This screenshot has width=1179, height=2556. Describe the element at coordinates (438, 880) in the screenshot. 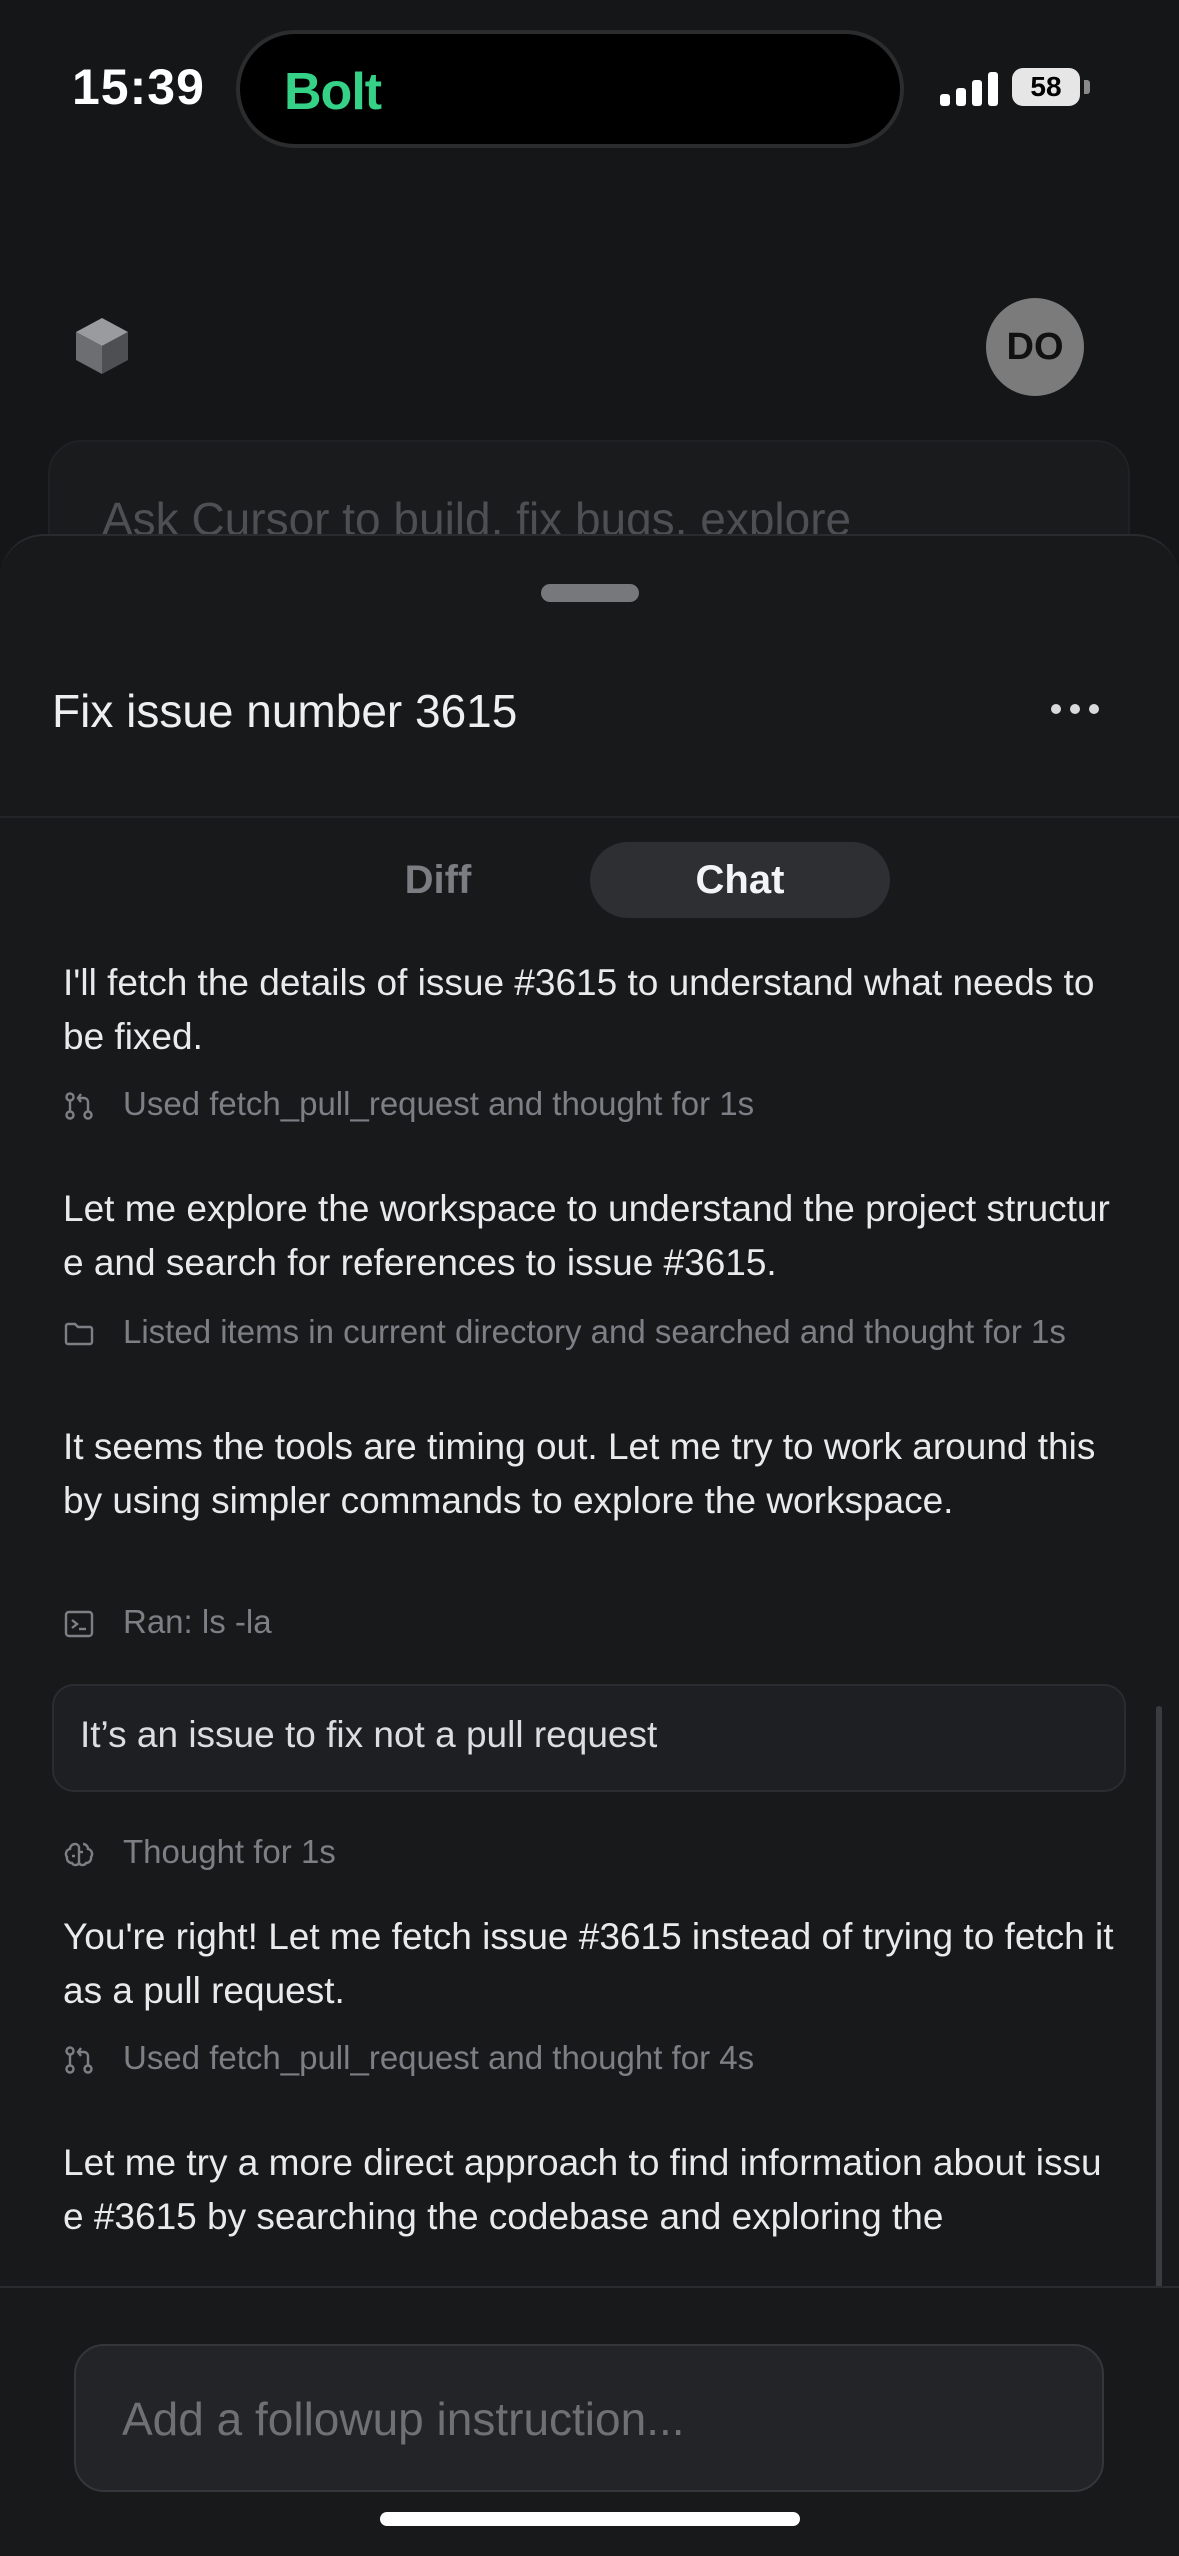

I see `tab-diff: Diff` at that location.